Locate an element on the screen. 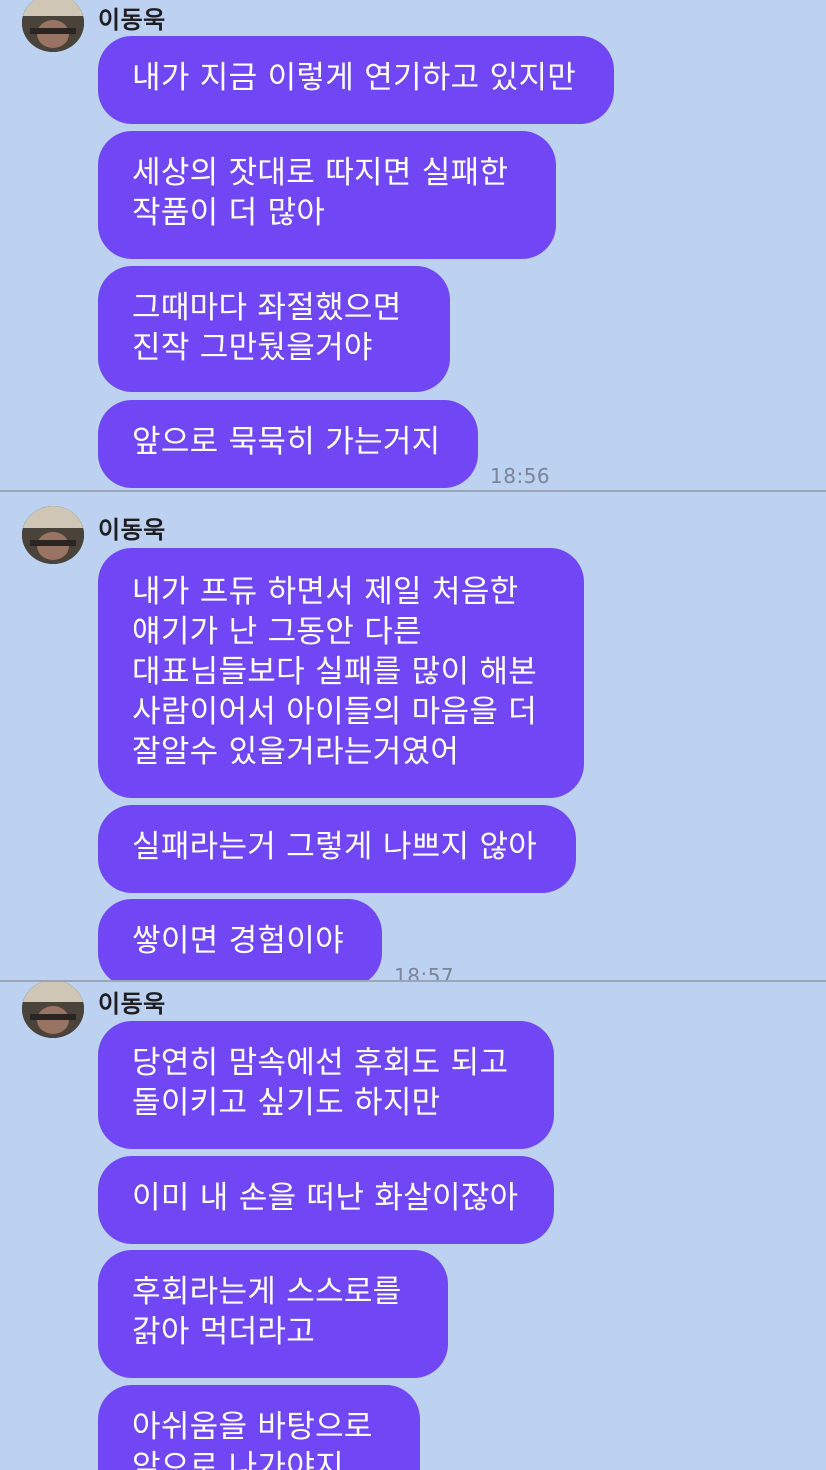 This screenshot has height=1470, width=826. message-bubble: 실패라는거 그렇게 나쁘지 않아 is located at coordinates (337, 849).